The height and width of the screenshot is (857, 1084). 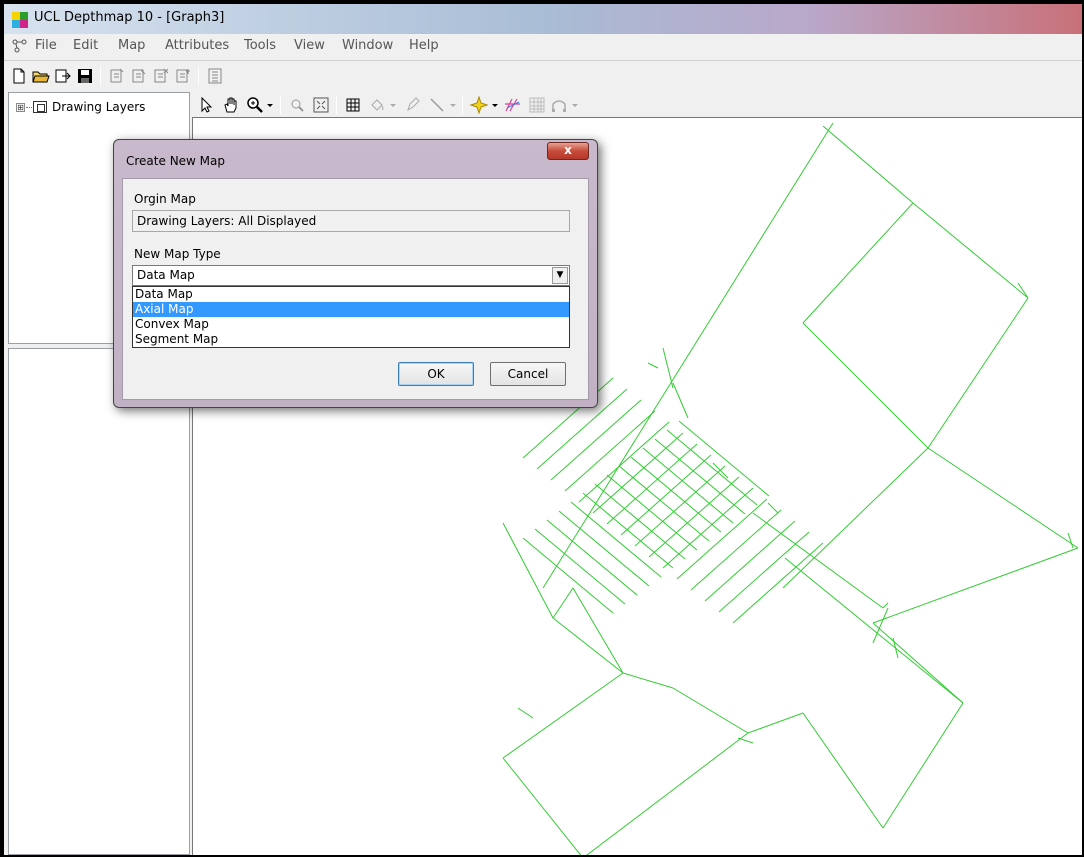 What do you see at coordinates (528, 374) in the screenshot?
I see `cancel-button: Cancel` at bounding box center [528, 374].